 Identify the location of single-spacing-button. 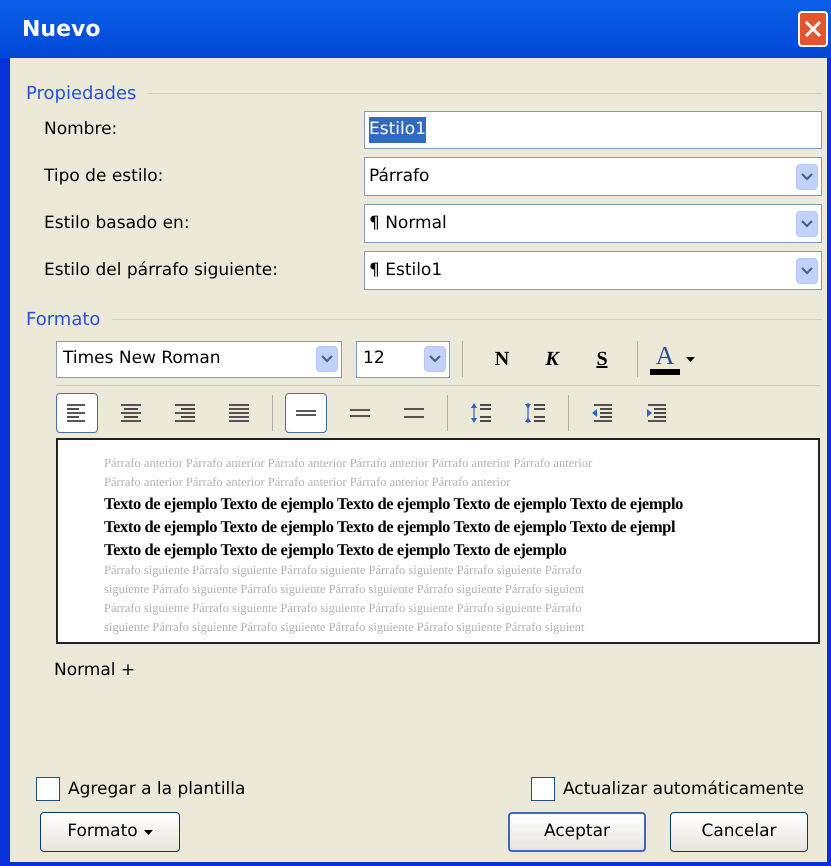
(306, 413).